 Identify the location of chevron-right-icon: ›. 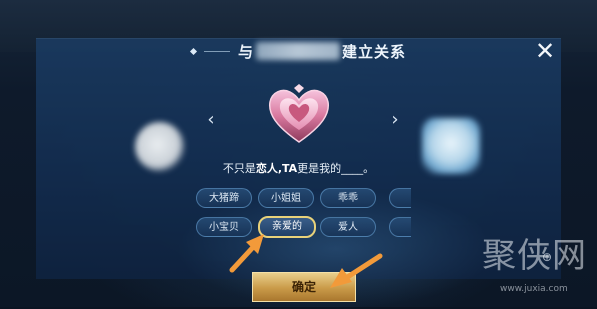
(395, 119).